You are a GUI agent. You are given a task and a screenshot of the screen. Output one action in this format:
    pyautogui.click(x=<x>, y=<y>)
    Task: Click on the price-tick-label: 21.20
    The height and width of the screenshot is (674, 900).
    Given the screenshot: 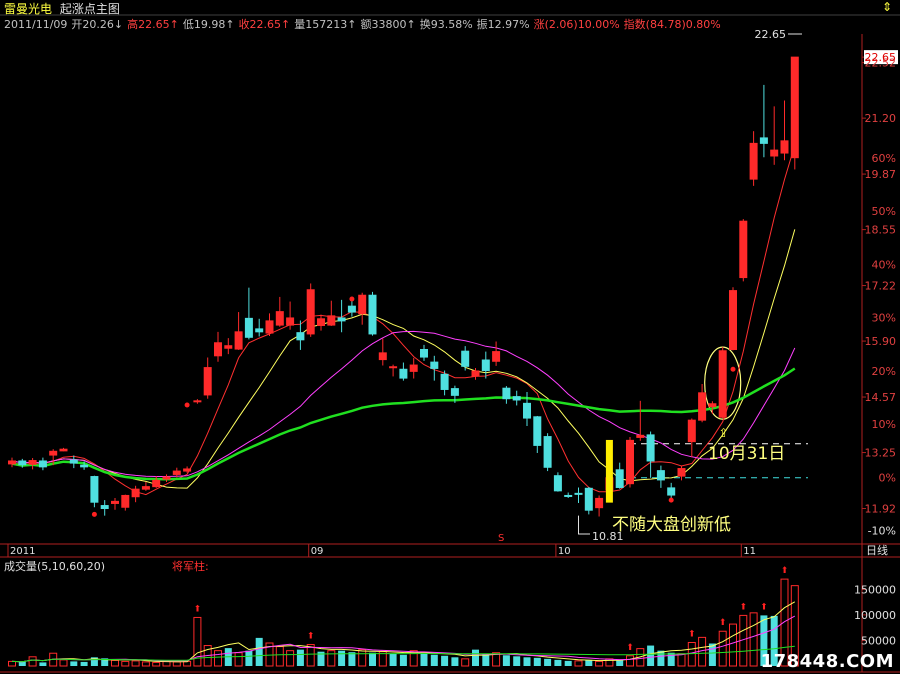 What is the action you would take?
    pyautogui.click(x=881, y=118)
    